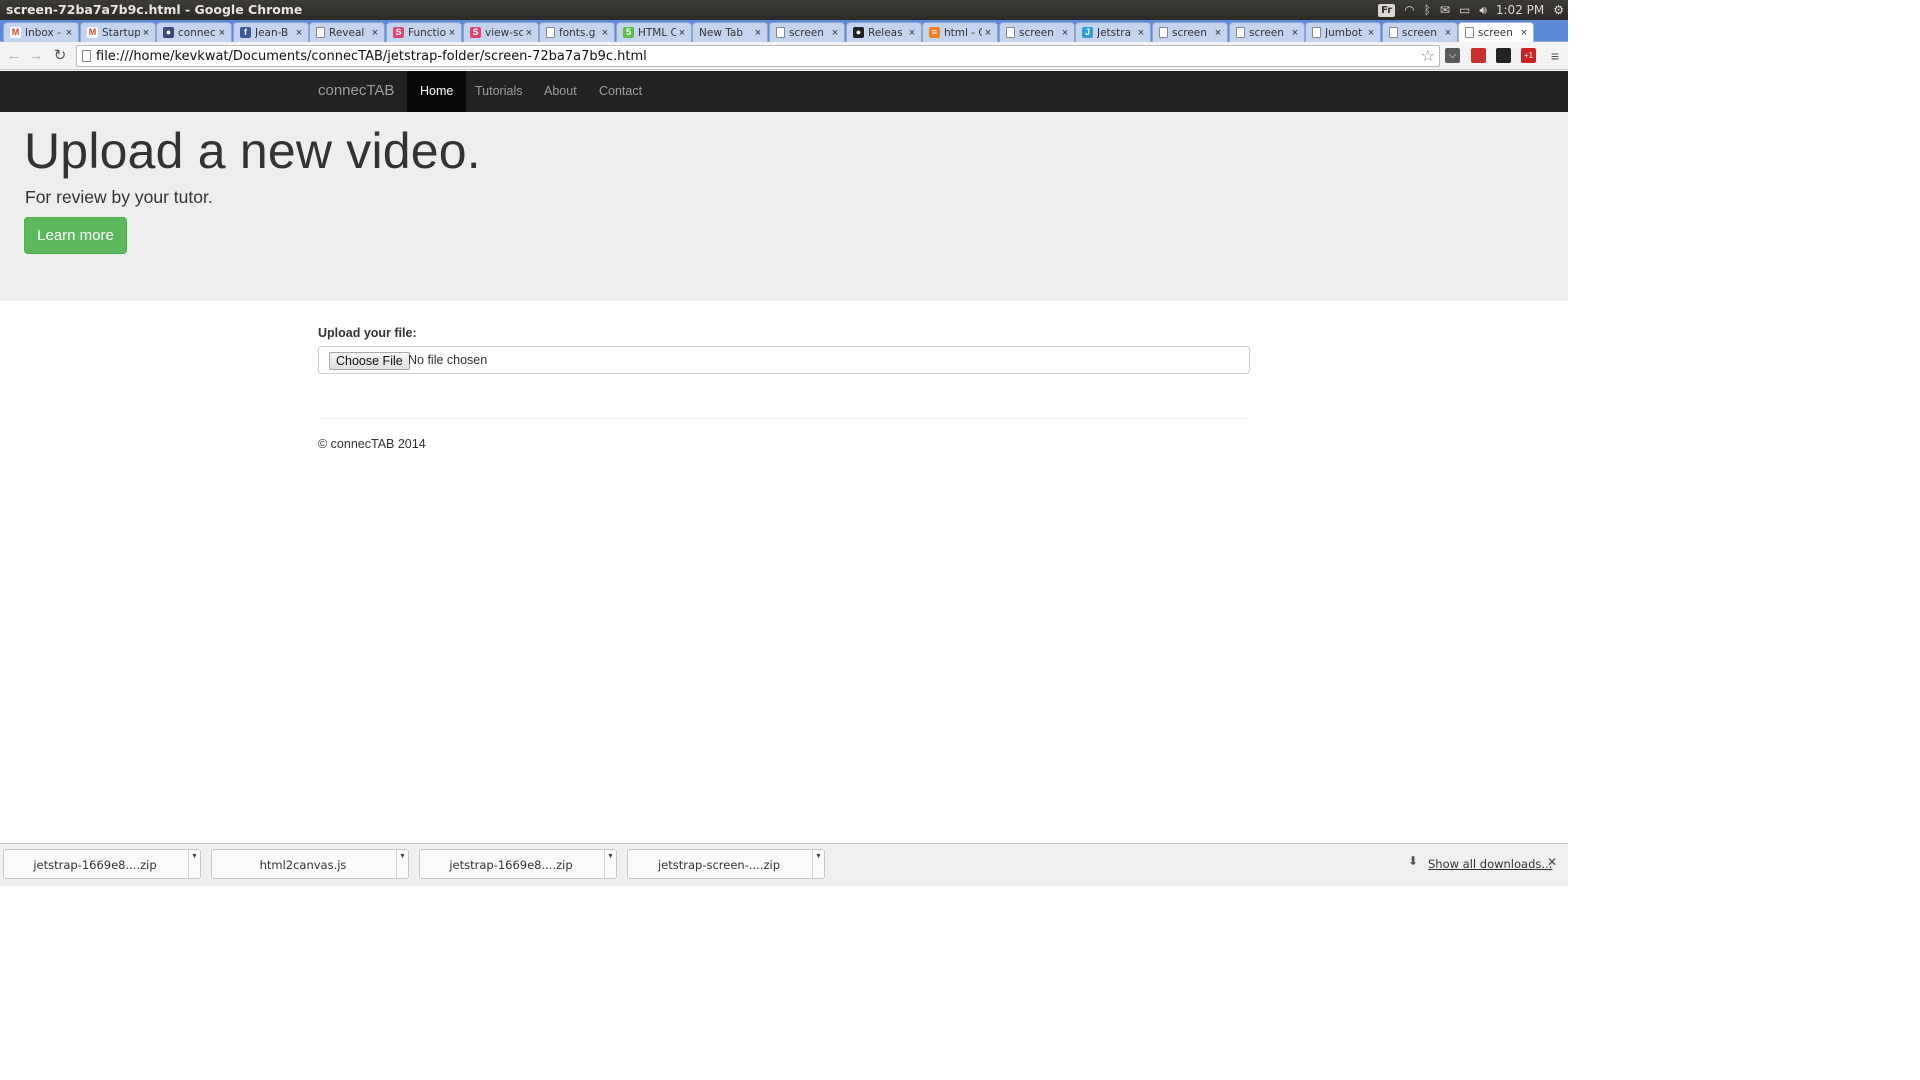 The height and width of the screenshot is (1080, 1920). What do you see at coordinates (437, 91) in the screenshot?
I see `nav-home: Home` at bounding box center [437, 91].